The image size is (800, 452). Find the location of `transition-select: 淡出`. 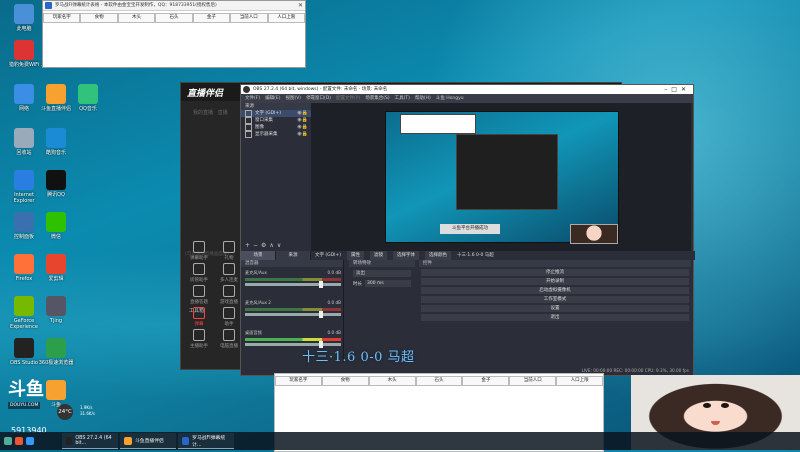

transition-select: 淡出 is located at coordinates (382, 273).